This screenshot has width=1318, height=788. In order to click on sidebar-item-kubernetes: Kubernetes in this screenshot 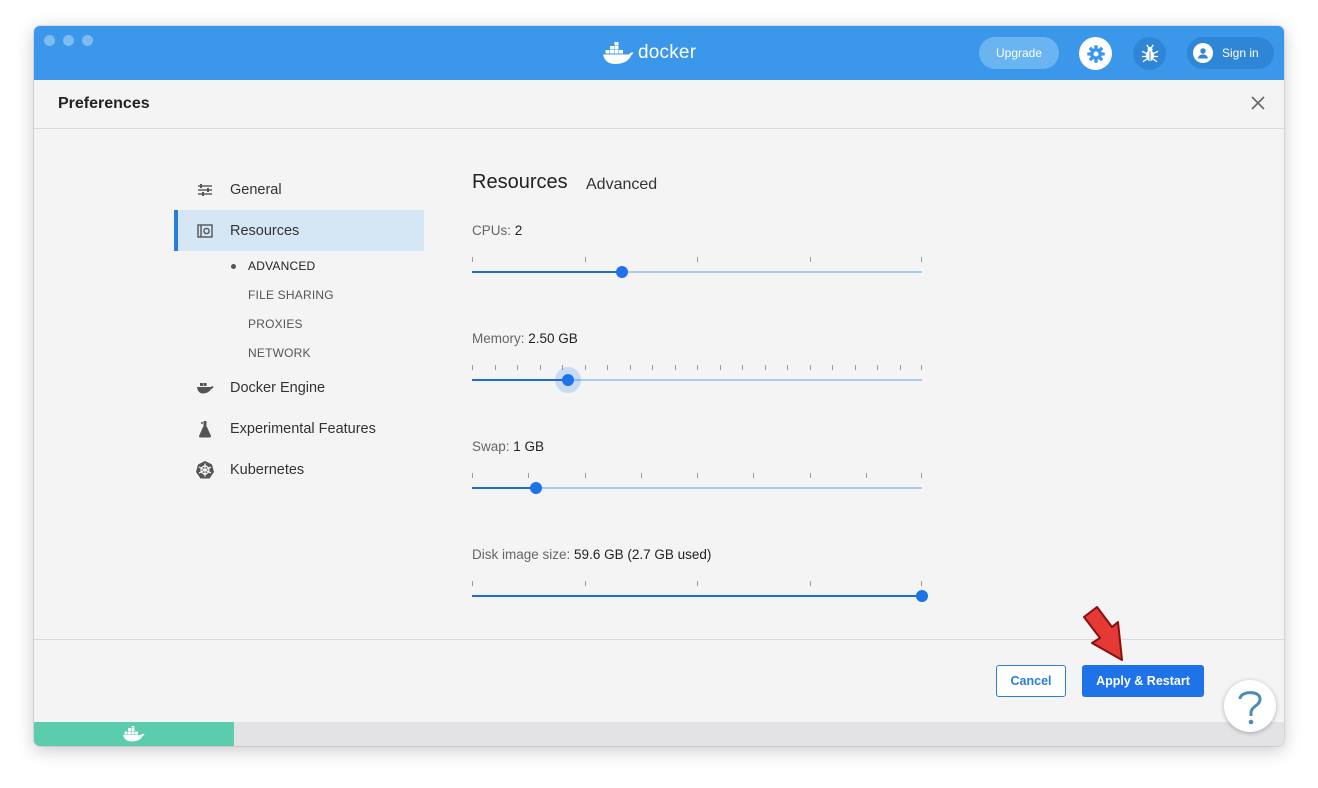, I will do `click(299, 469)`.